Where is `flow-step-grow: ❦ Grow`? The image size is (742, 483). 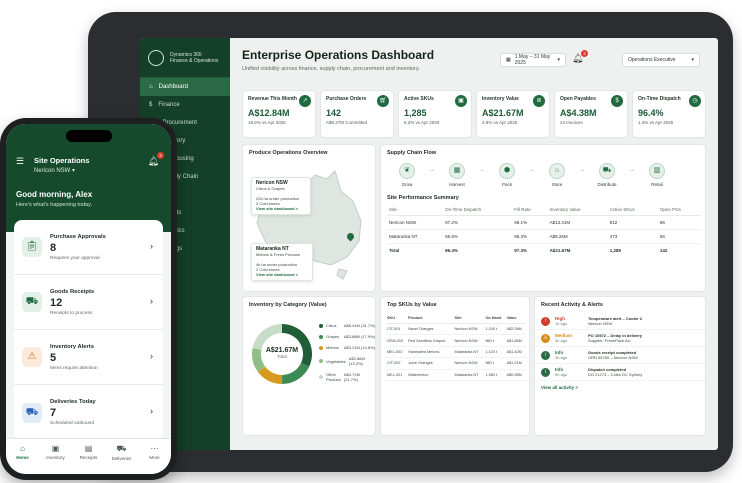
flow-step-grow: ❦ Grow is located at coordinates (407, 175).